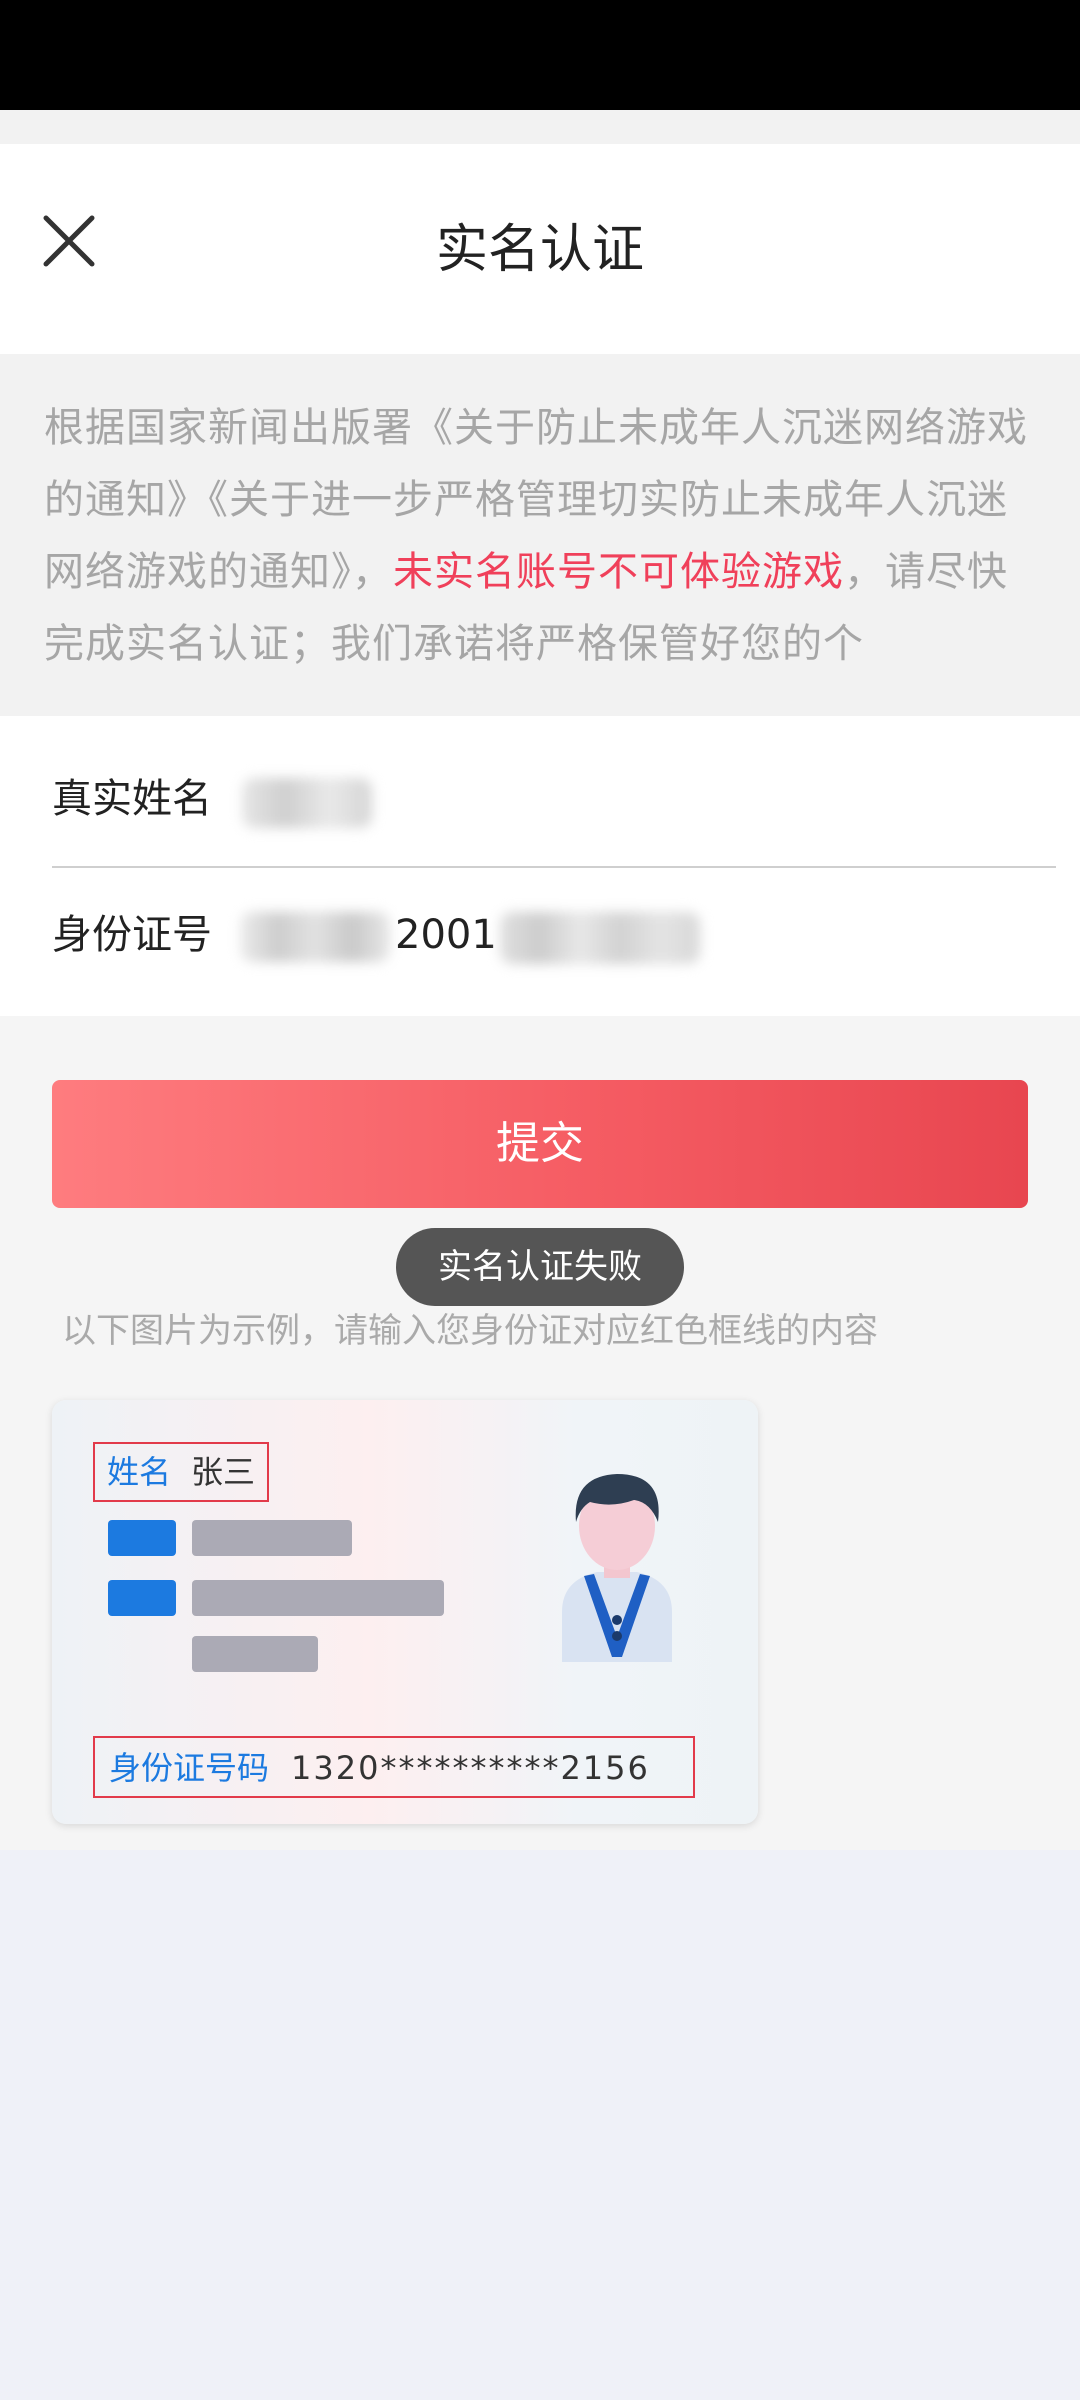 This screenshot has width=1080, height=2400. What do you see at coordinates (617, 1568) in the screenshot?
I see `avatar-icon` at bounding box center [617, 1568].